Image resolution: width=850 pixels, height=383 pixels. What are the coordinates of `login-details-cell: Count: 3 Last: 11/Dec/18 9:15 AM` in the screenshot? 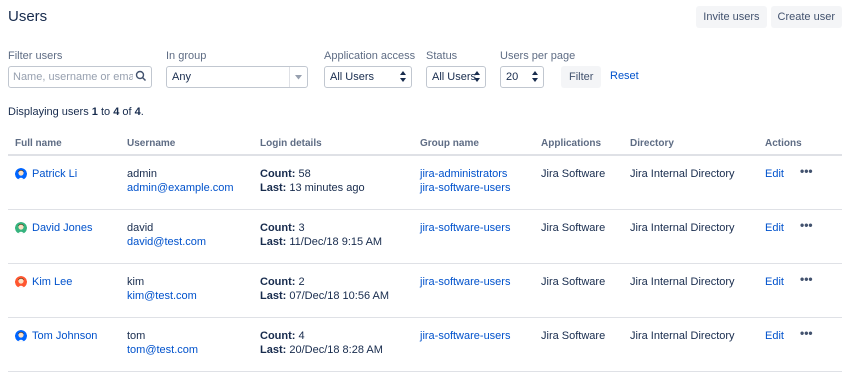 It's located at (321, 235).